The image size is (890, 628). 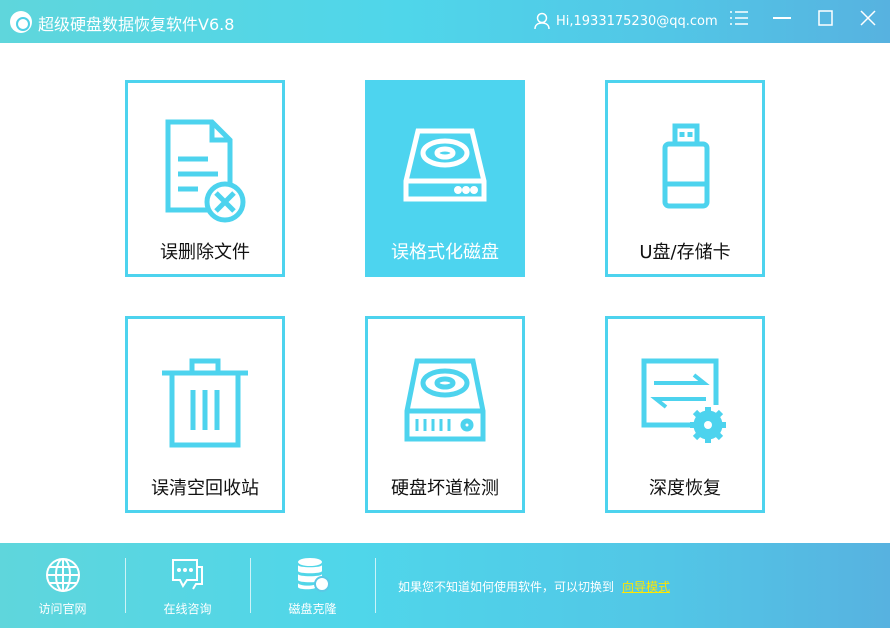 What do you see at coordinates (782, 18) in the screenshot?
I see `minimize-icon` at bounding box center [782, 18].